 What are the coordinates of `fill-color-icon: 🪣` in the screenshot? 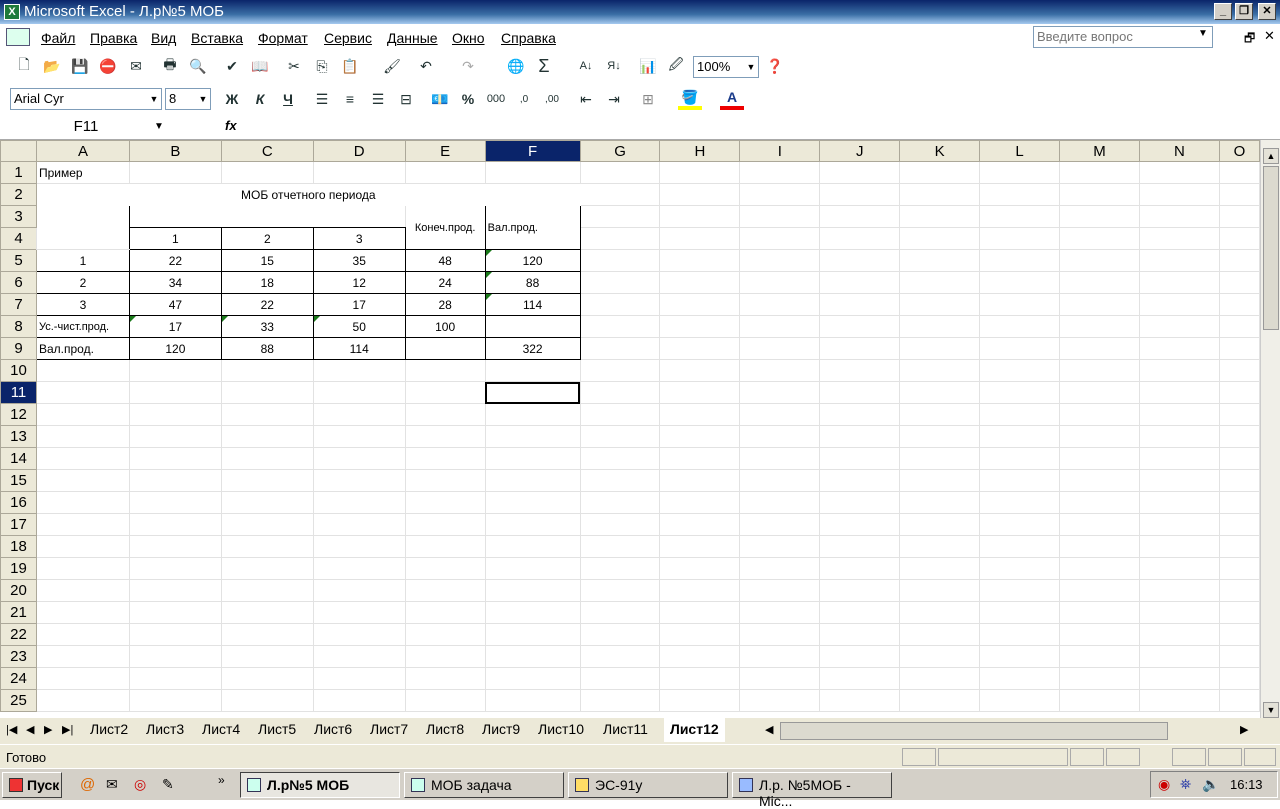 It's located at (690, 99).